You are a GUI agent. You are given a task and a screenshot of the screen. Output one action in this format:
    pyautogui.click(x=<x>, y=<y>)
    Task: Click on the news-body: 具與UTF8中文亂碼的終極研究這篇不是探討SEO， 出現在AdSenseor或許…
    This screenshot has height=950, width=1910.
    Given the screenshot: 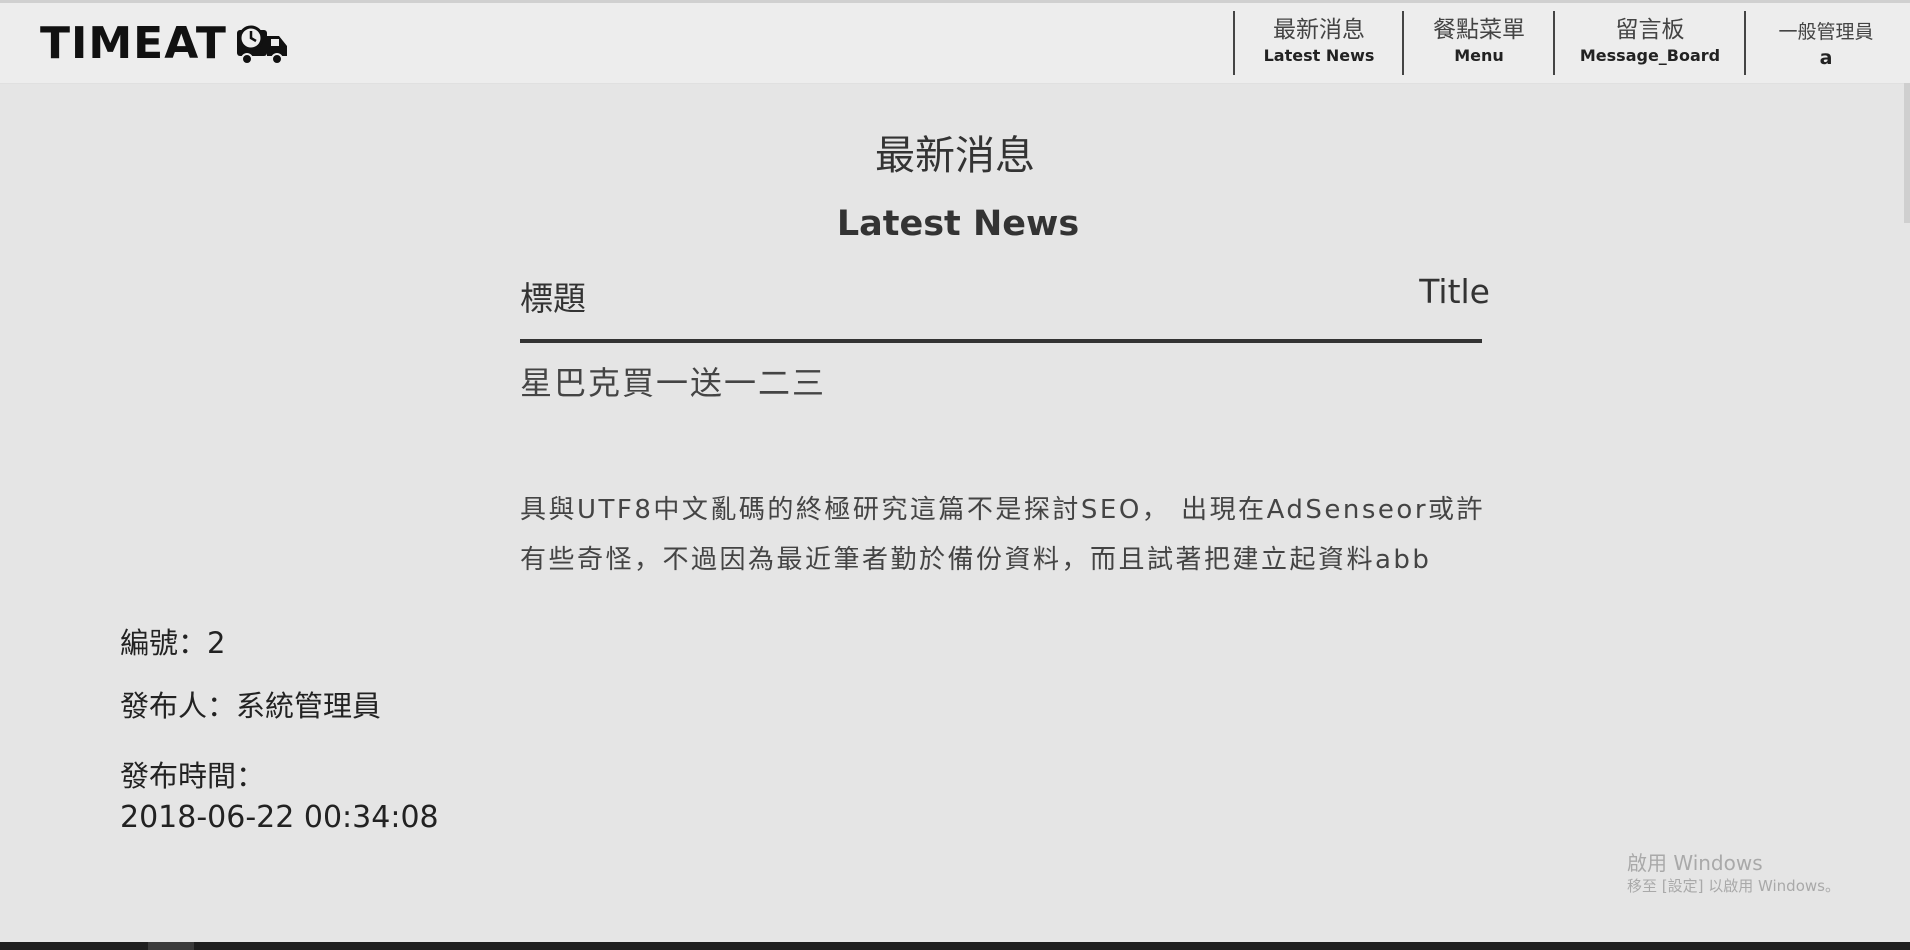 What is the action you would take?
    pyautogui.click(x=1003, y=535)
    